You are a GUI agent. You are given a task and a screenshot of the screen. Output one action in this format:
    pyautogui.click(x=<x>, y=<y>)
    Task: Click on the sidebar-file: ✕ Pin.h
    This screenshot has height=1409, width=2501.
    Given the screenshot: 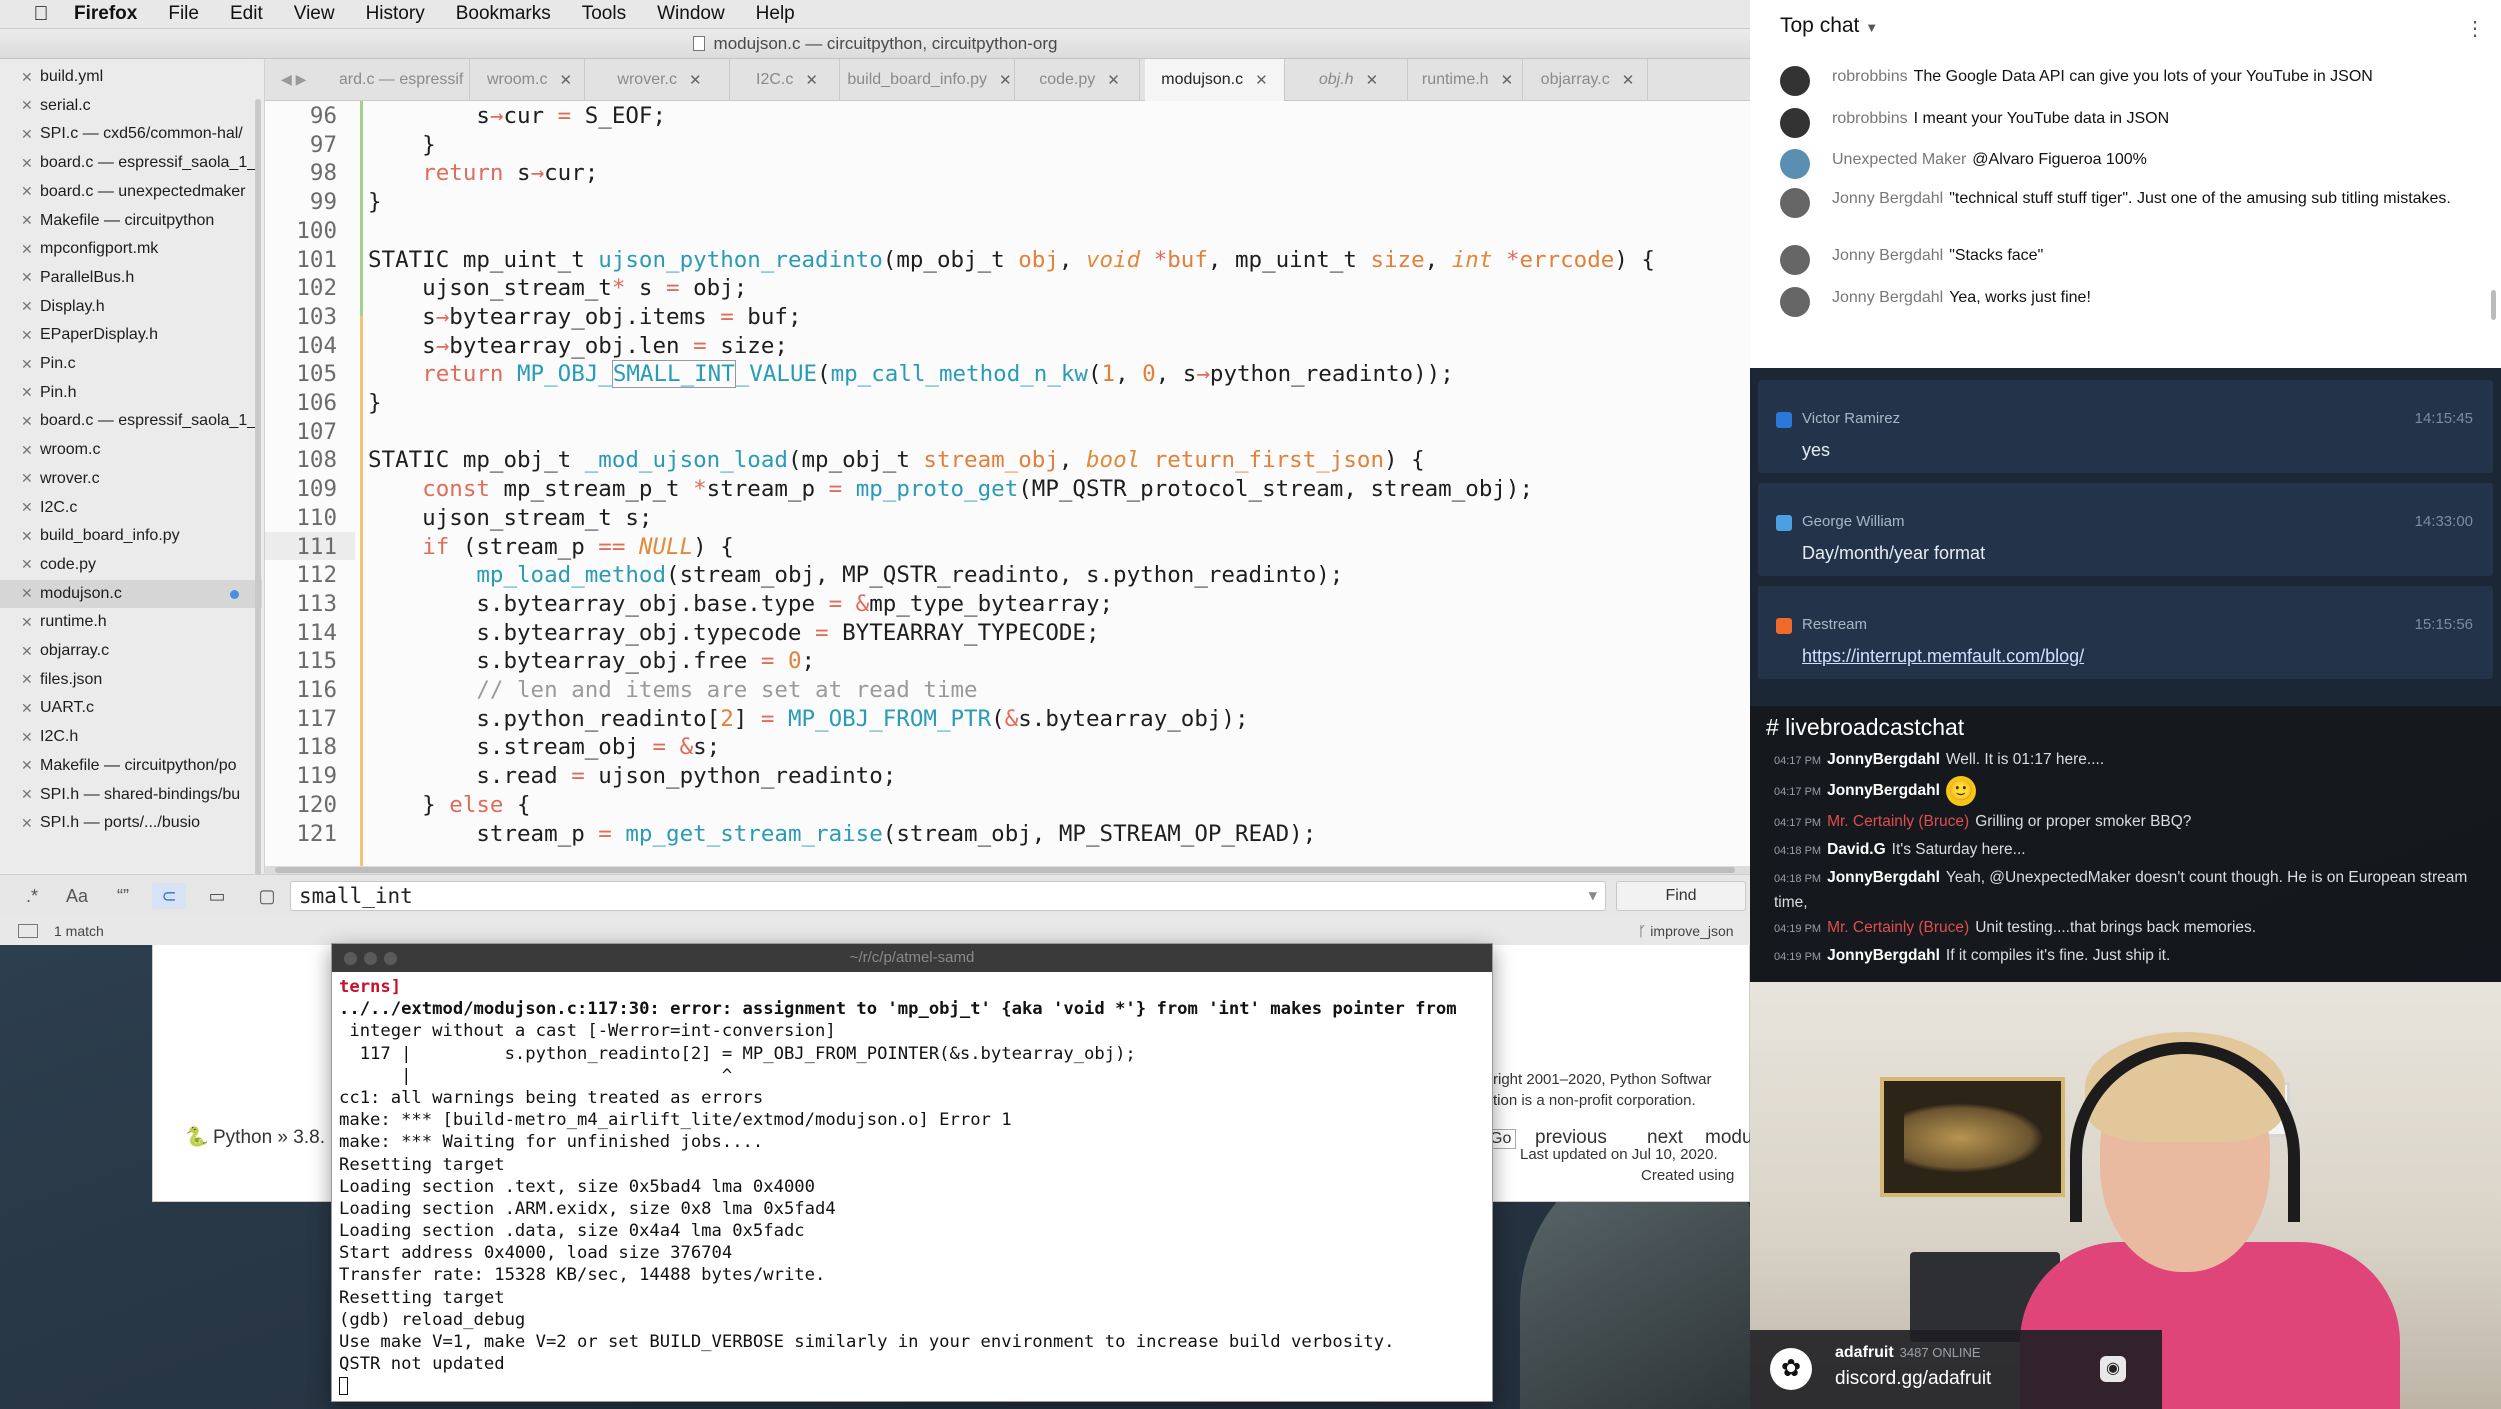 What is the action you would take?
    pyautogui.click(x=131, y=393)
    